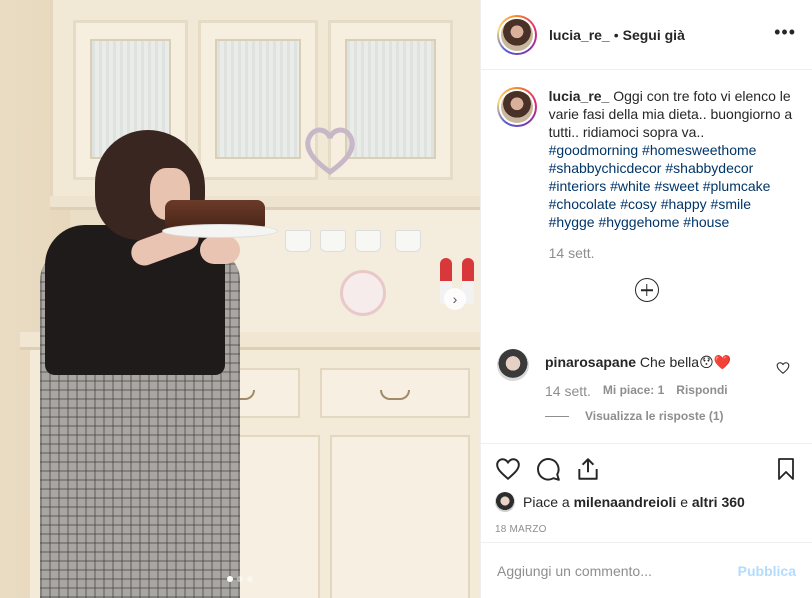 The height and width of the screenshot is (598, 812). Describe the element at coordinates (625, 502) in the screenshot. I see `liker-username: milenaandreioli` at that location.